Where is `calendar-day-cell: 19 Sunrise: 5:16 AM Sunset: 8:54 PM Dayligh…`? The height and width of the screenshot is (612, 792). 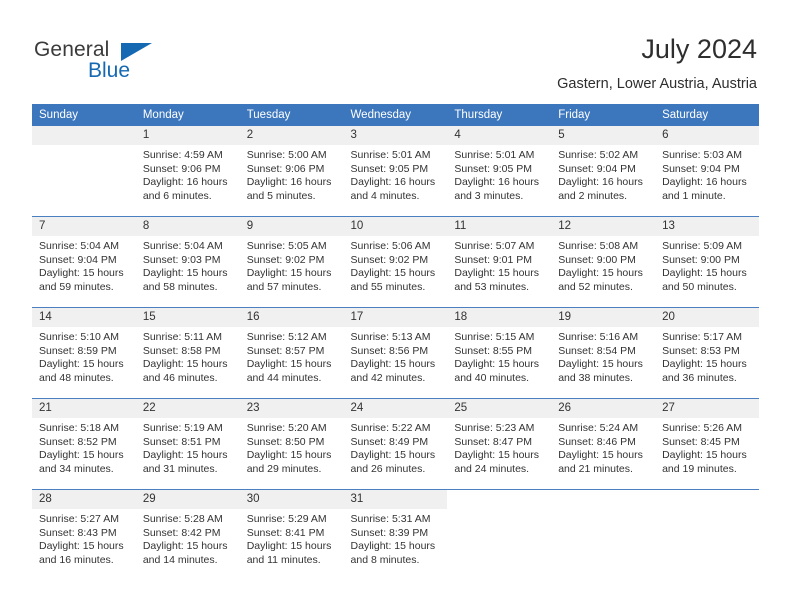 calendar-day-cell: 19 Sunrise: 5:16 AM Sunset: 8:54 PM Dayligh… is located at coordinates (603, 353).